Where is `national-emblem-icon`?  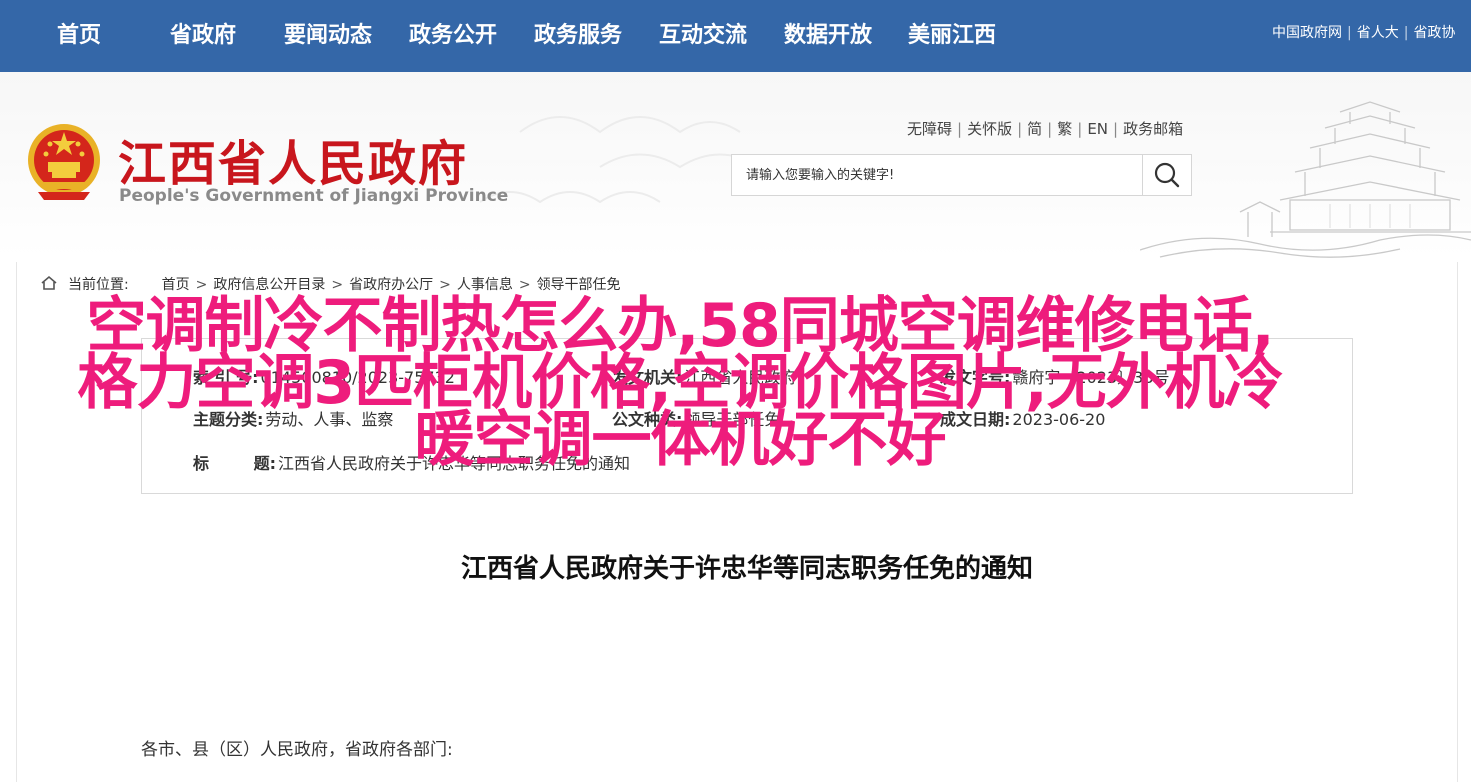 national-emblem-icon is located at coordinates (64, 162).